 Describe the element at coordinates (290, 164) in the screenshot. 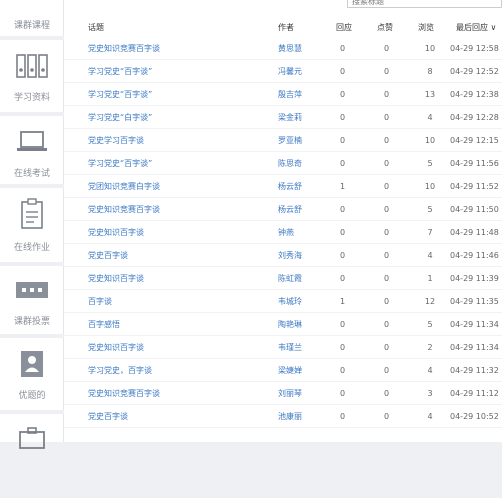

I see `author-link: 陈思奇` at that location.